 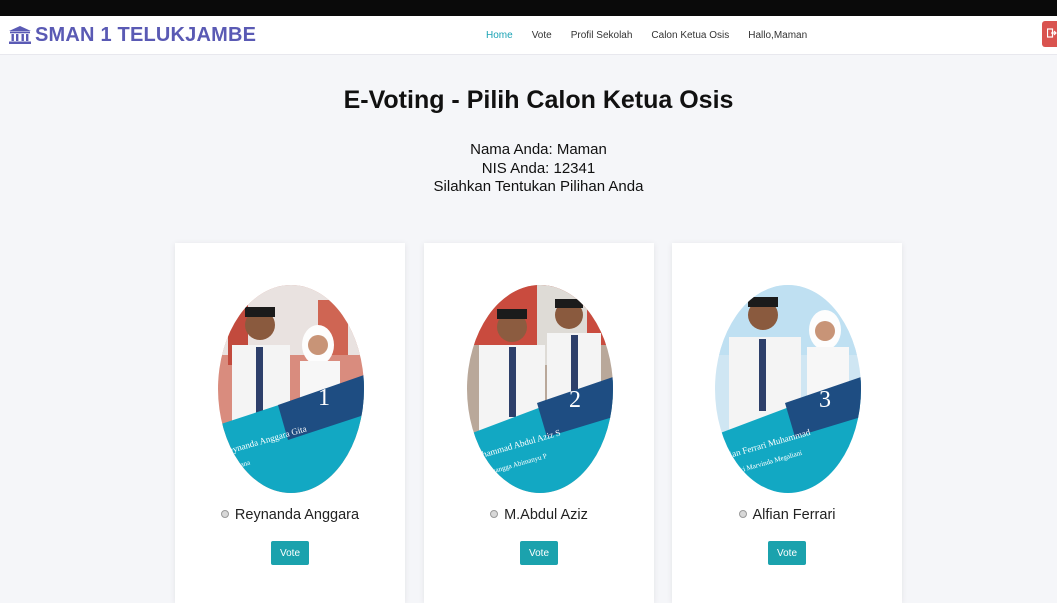 I want to click on candidate-name-text: Reynanda Anggara, so click(x=297, y=515).